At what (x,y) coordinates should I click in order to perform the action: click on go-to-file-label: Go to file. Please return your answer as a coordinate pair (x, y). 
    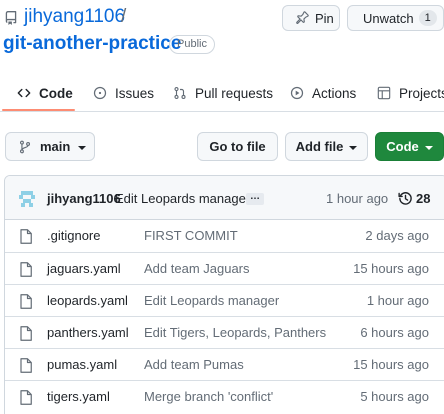
    Looking at the image, I should click on (237, 146).